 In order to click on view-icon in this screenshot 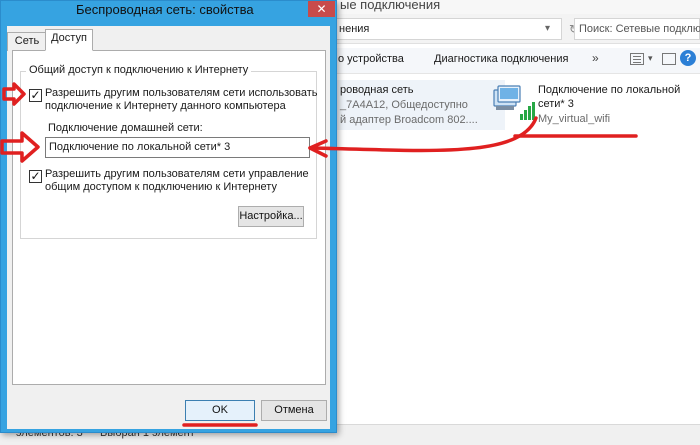, I will do `click(637, 59)`.